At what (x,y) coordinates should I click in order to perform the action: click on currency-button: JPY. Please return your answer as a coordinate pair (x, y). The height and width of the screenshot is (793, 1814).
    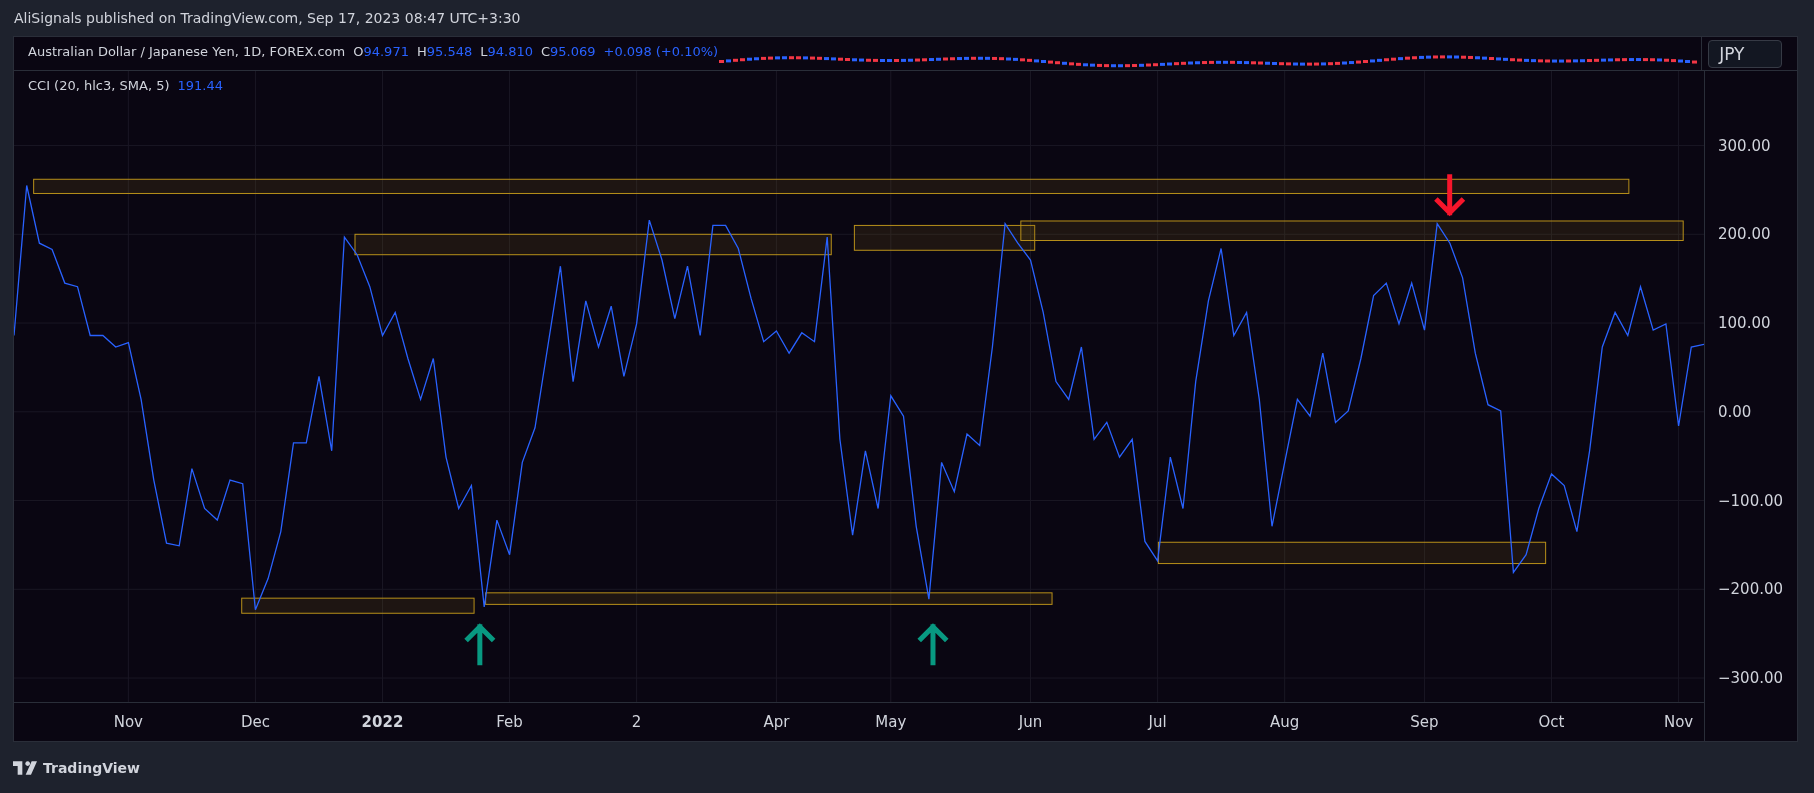
    Looking at the image, I should click on (1745, 54).